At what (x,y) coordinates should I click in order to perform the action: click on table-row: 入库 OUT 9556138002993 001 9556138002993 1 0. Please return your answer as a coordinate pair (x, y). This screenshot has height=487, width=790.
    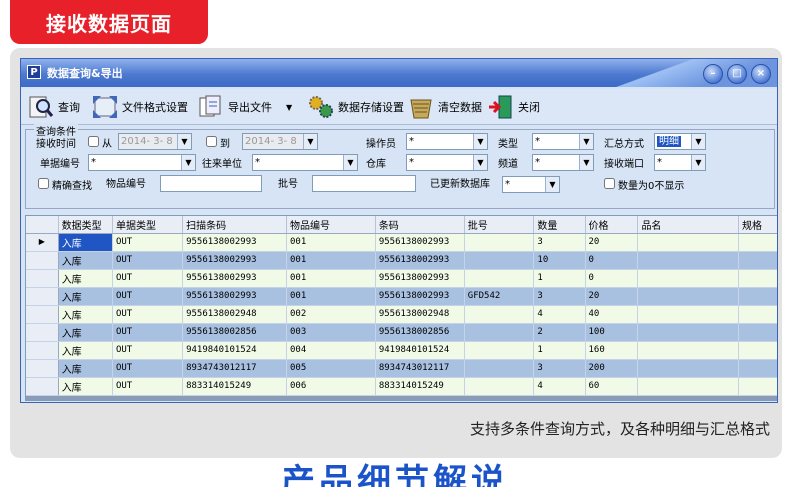
    Looking at the image, I should click on (401, 278).